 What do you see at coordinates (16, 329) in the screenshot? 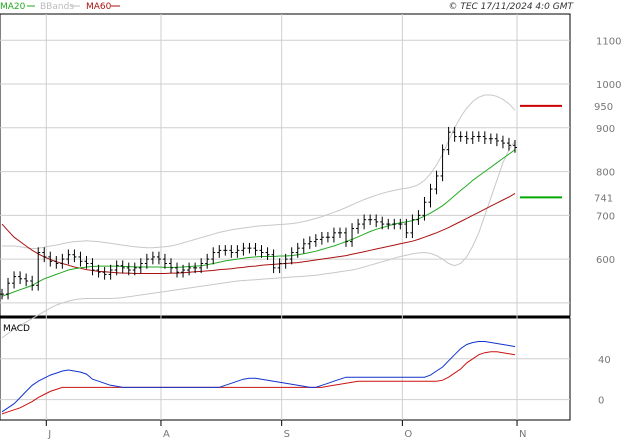
I see `macd-panel-title: MACD` at bounding box center [16, 329].